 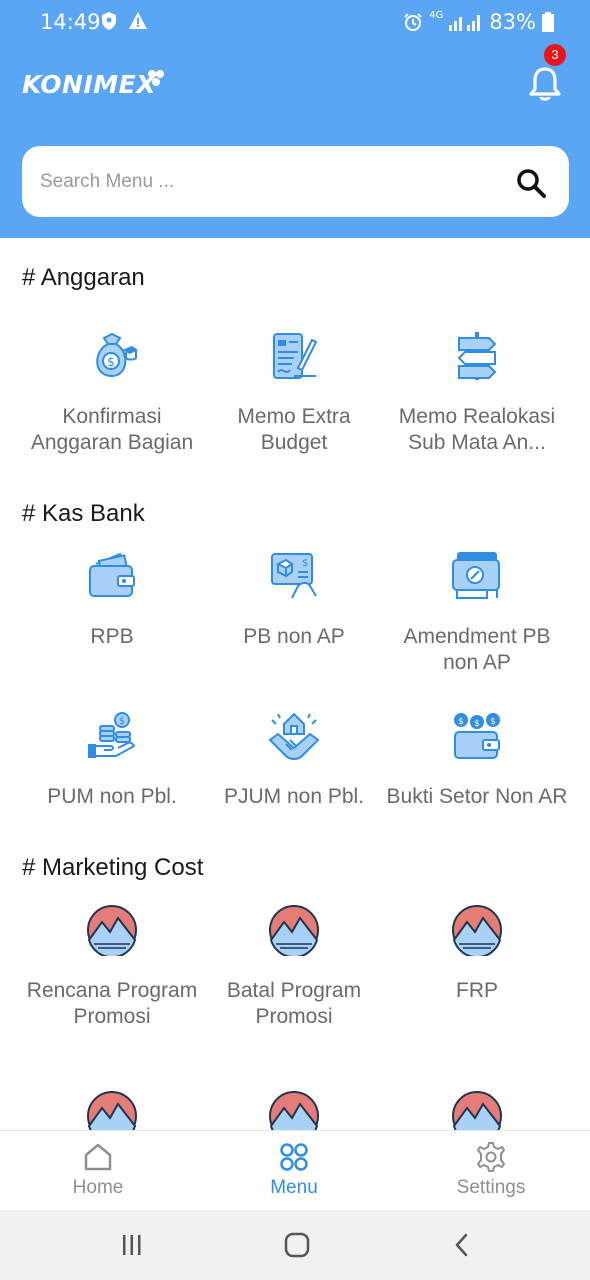 I want to click on gear-icon, so click(x=491, y=1157).